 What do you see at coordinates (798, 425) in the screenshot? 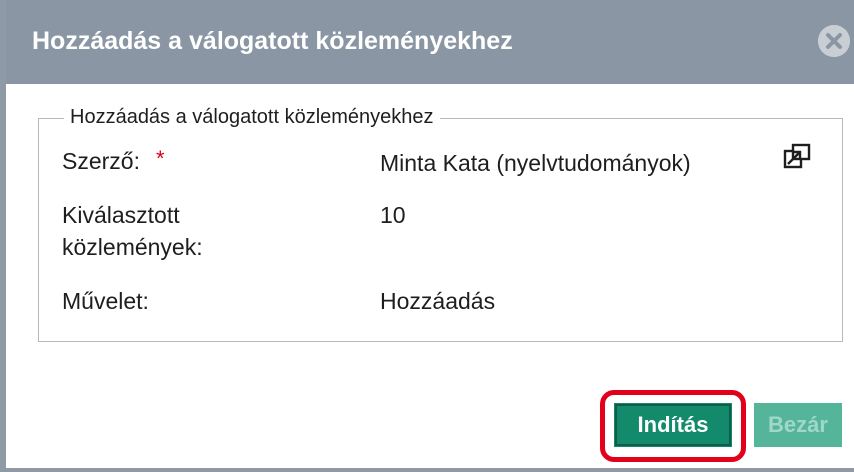
I see `close-button: Bezár` at bounding box center [798, 425].